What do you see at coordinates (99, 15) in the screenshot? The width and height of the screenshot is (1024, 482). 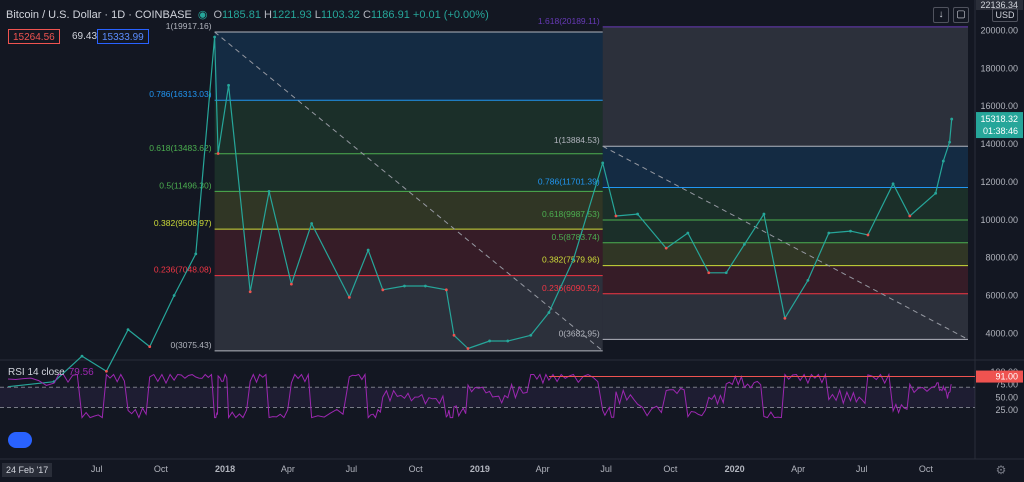 I see `symbol-title: Bitcoin / U.S. Dollar · 1D · COINBASE` at bounding box center [99, 15].